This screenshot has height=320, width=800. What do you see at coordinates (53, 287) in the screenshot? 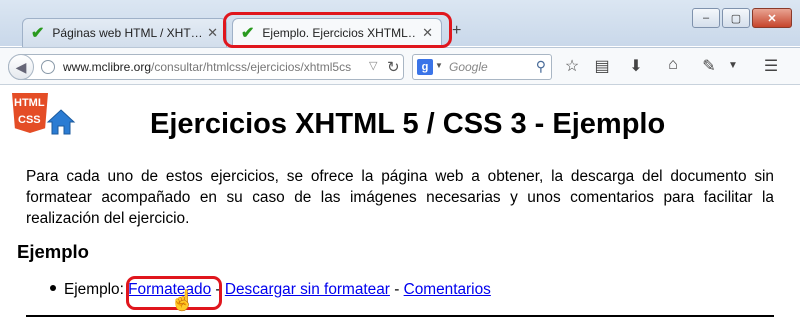
I see `bullet-icon` at bounding box center [53, 287].